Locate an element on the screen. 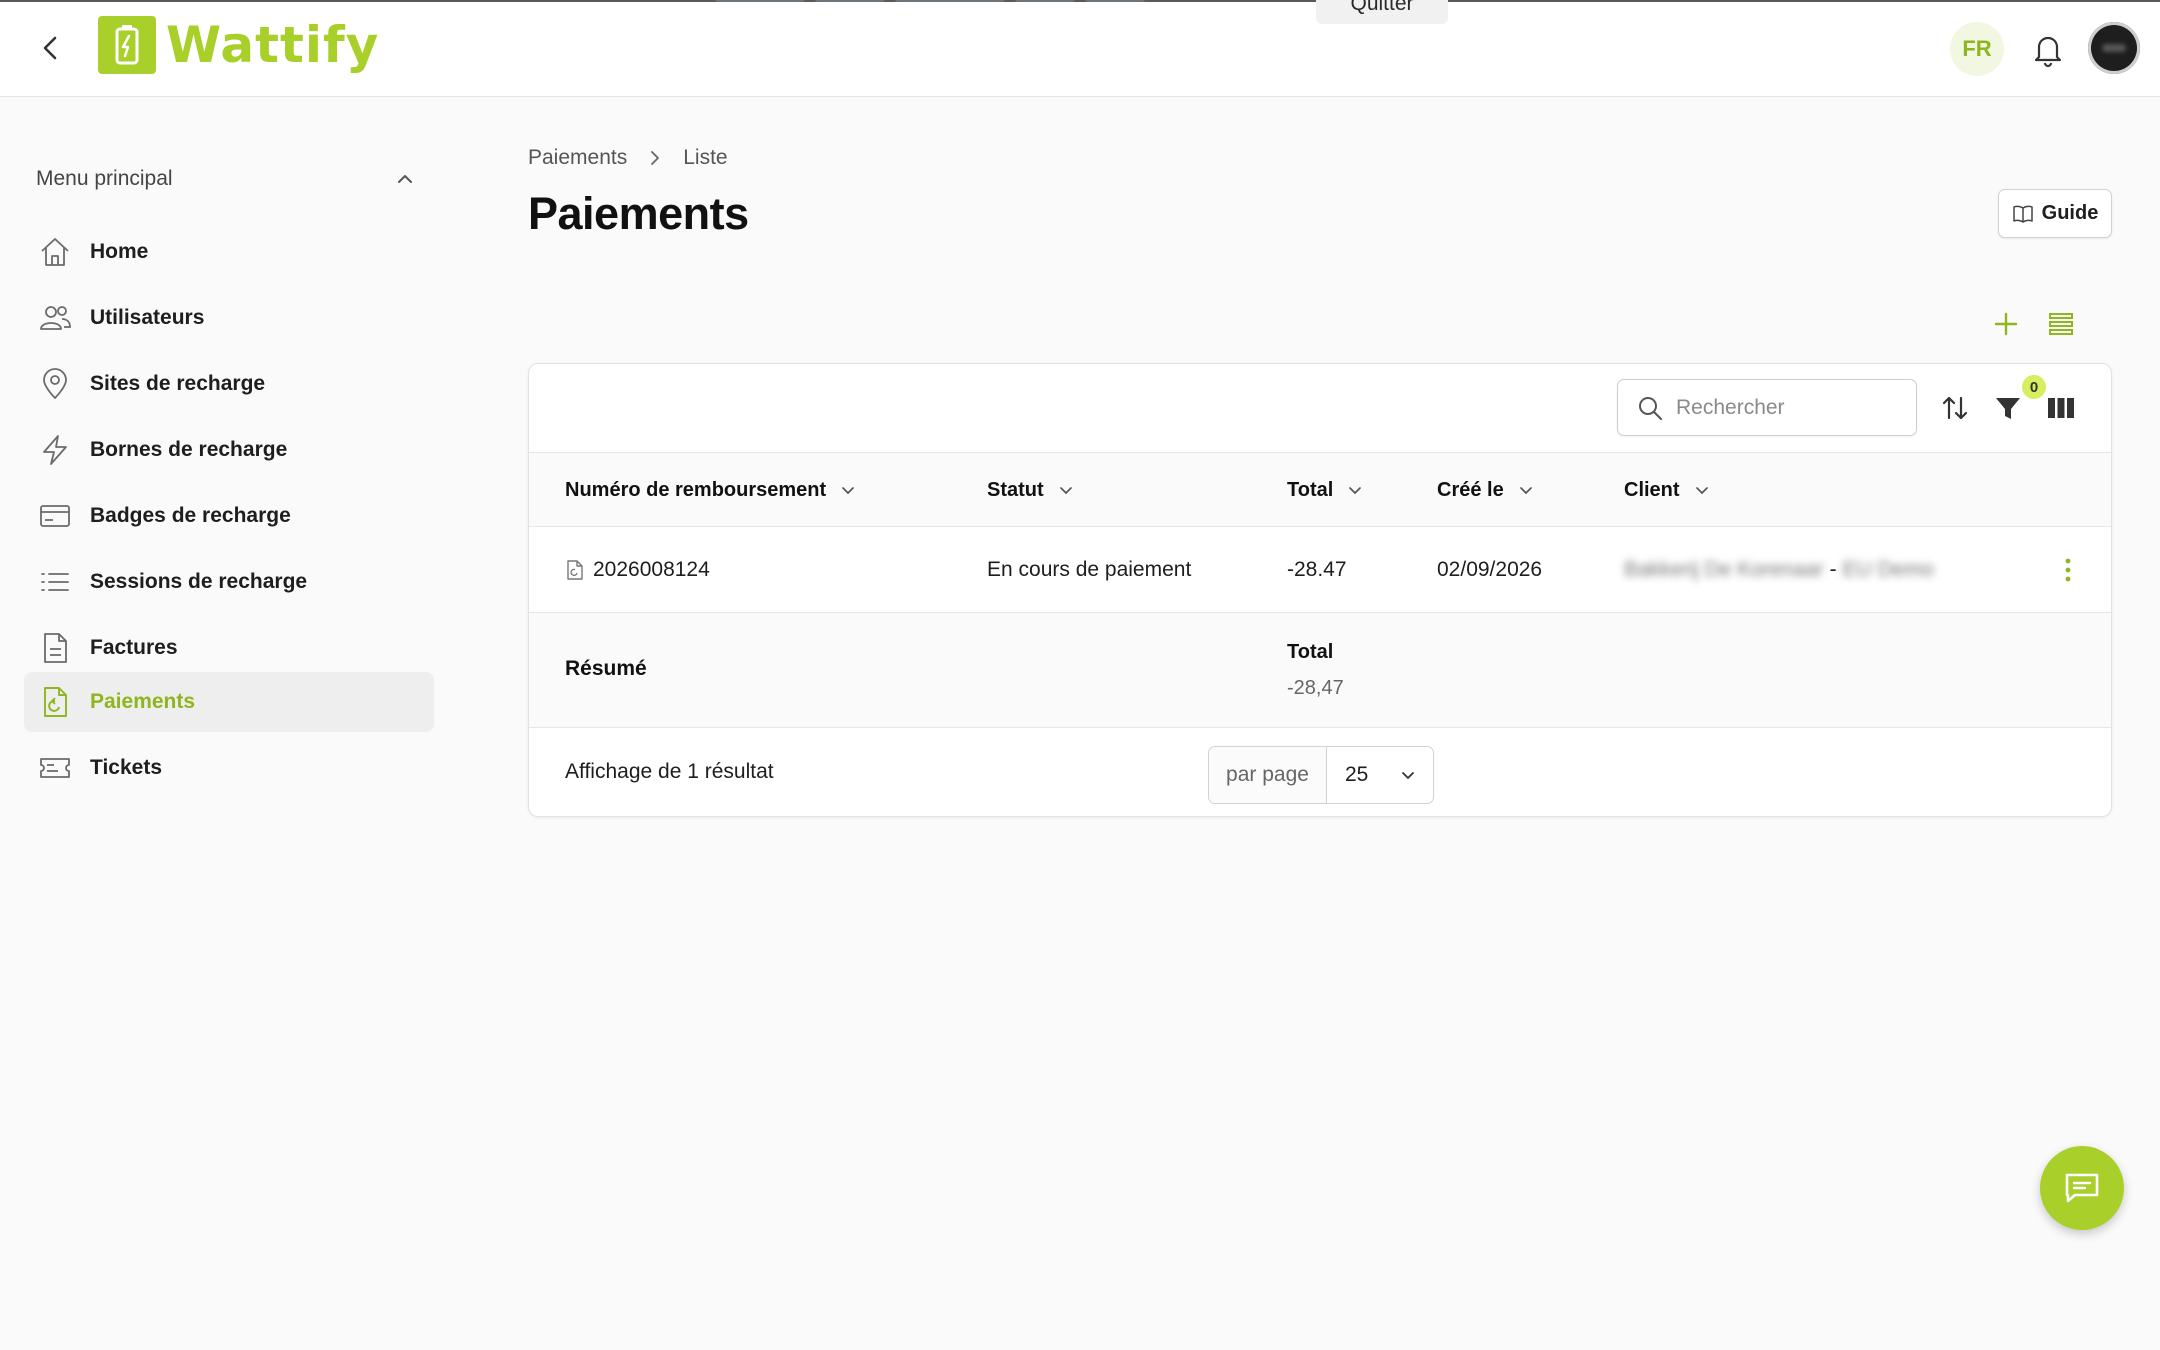 This screenshot has width=2160, height=1350. plus-icon is located at coordinates (2006, 324).